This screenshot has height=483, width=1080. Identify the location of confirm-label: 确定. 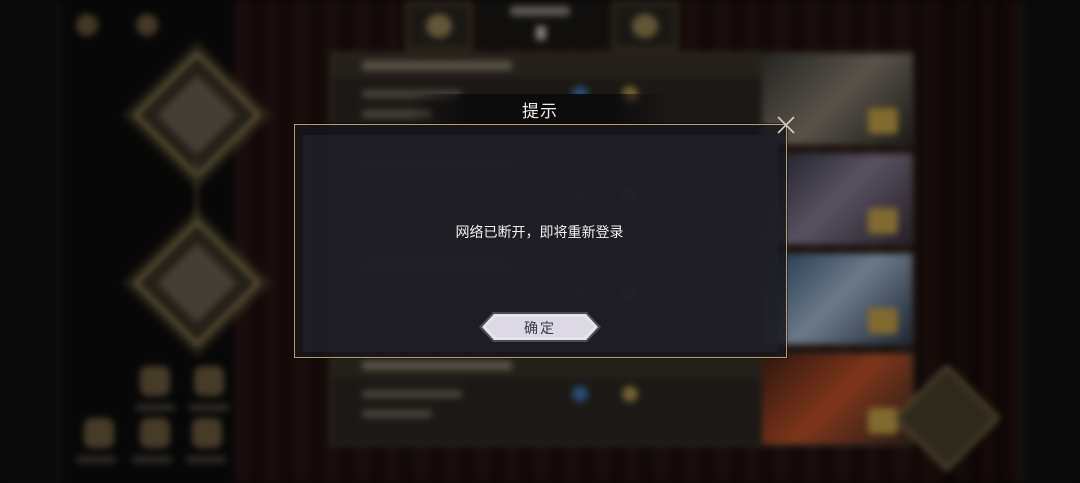
(540, 329).